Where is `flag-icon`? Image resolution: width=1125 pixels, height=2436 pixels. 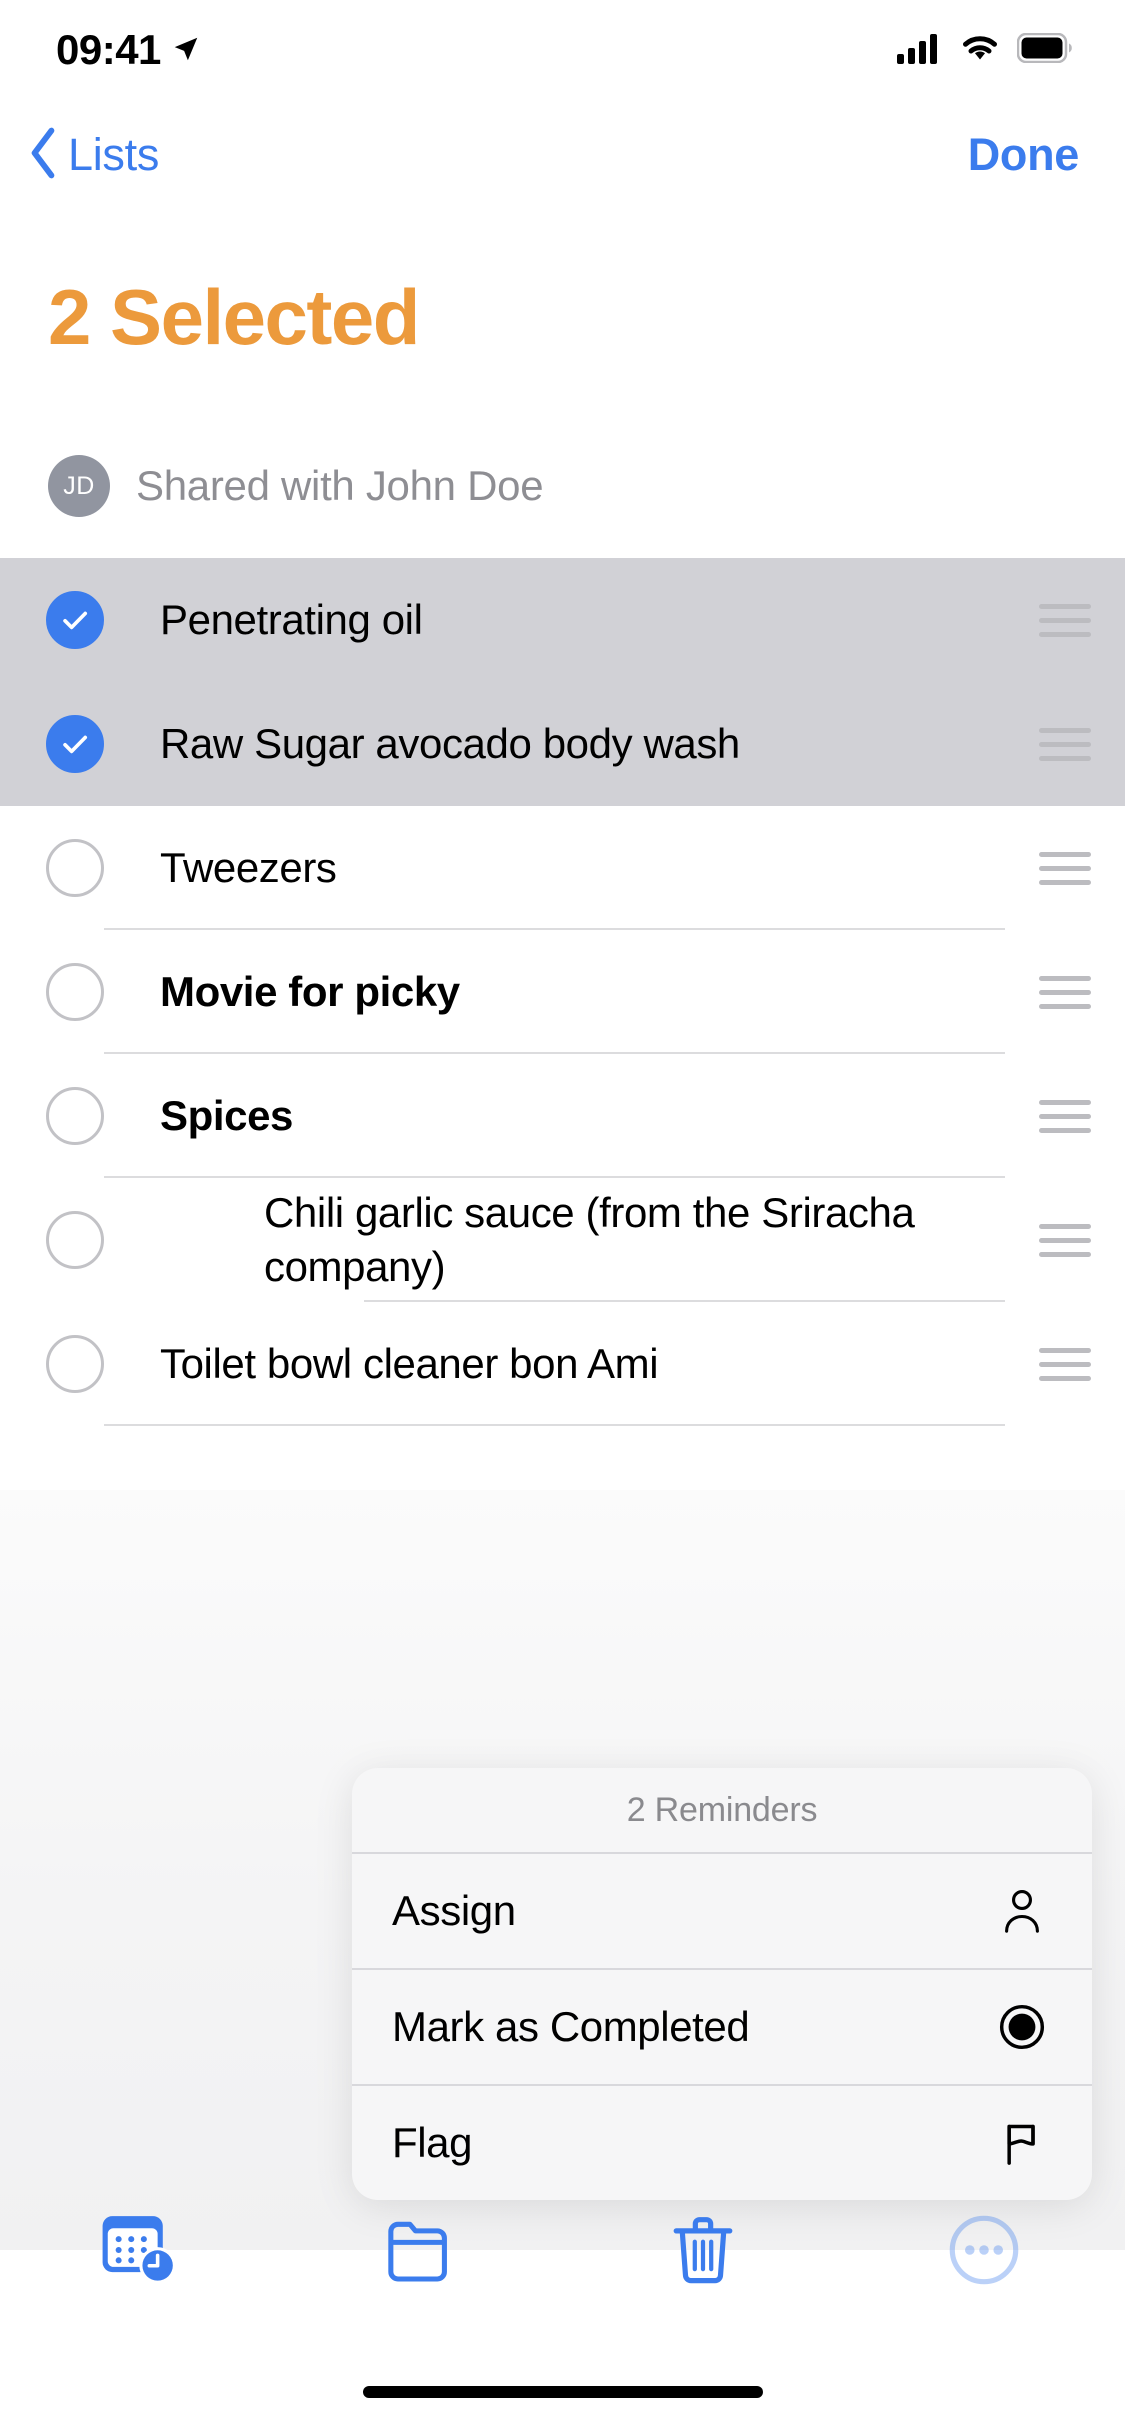 flag-icon is located at coordinates (1022, 2143).